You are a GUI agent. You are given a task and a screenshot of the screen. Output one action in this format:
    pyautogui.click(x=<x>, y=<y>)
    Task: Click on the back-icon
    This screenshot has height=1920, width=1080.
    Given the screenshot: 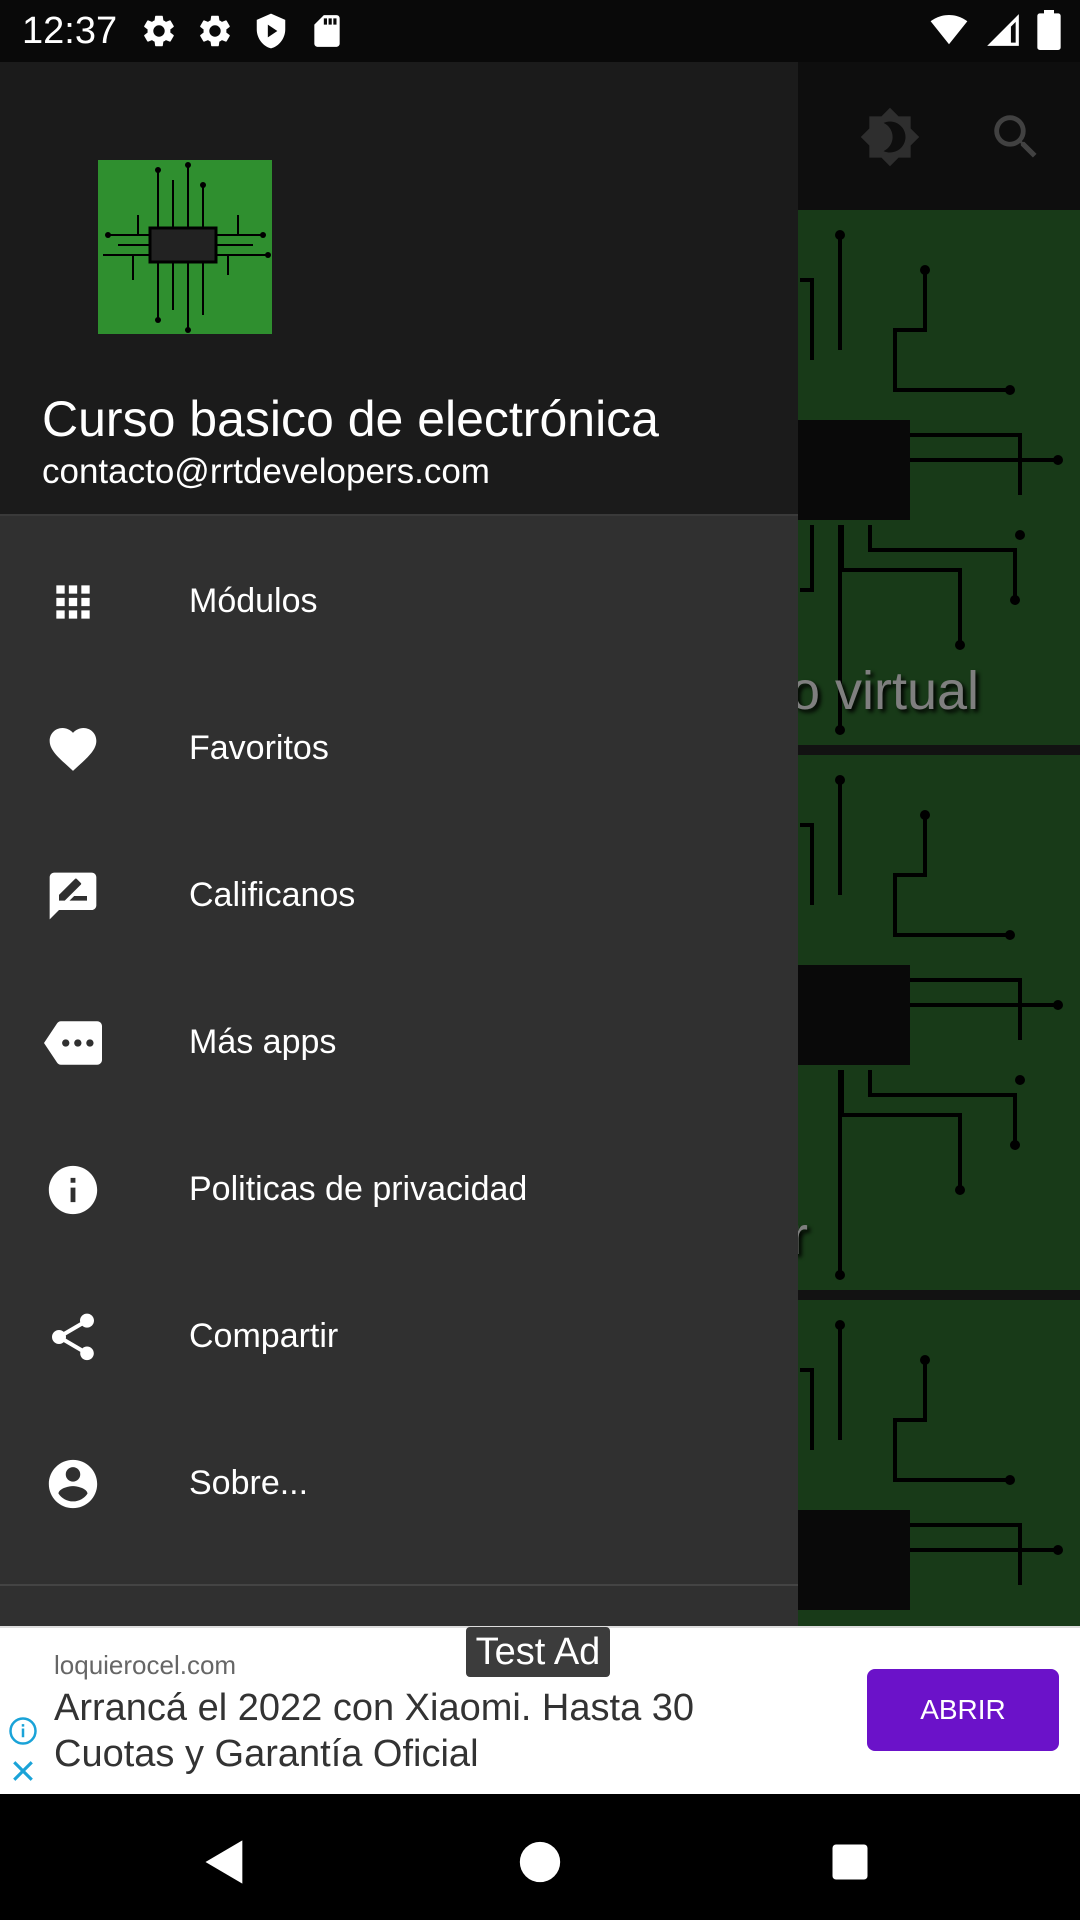 What is the action you would take?
    pyautogui.click(x=225, y=1862)
    